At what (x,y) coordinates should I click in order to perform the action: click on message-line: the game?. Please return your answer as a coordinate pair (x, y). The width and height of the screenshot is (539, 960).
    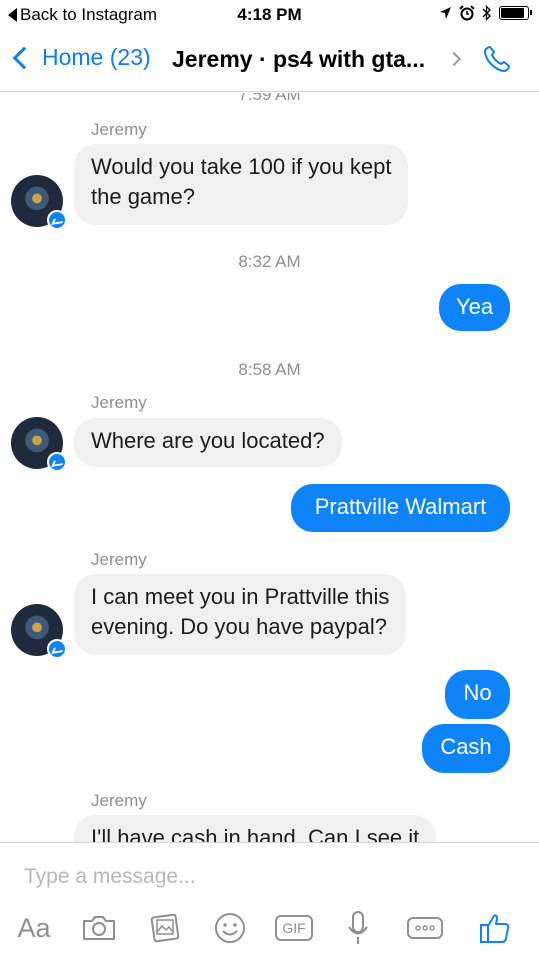
    Looking at the image, I should click on (143, 196).